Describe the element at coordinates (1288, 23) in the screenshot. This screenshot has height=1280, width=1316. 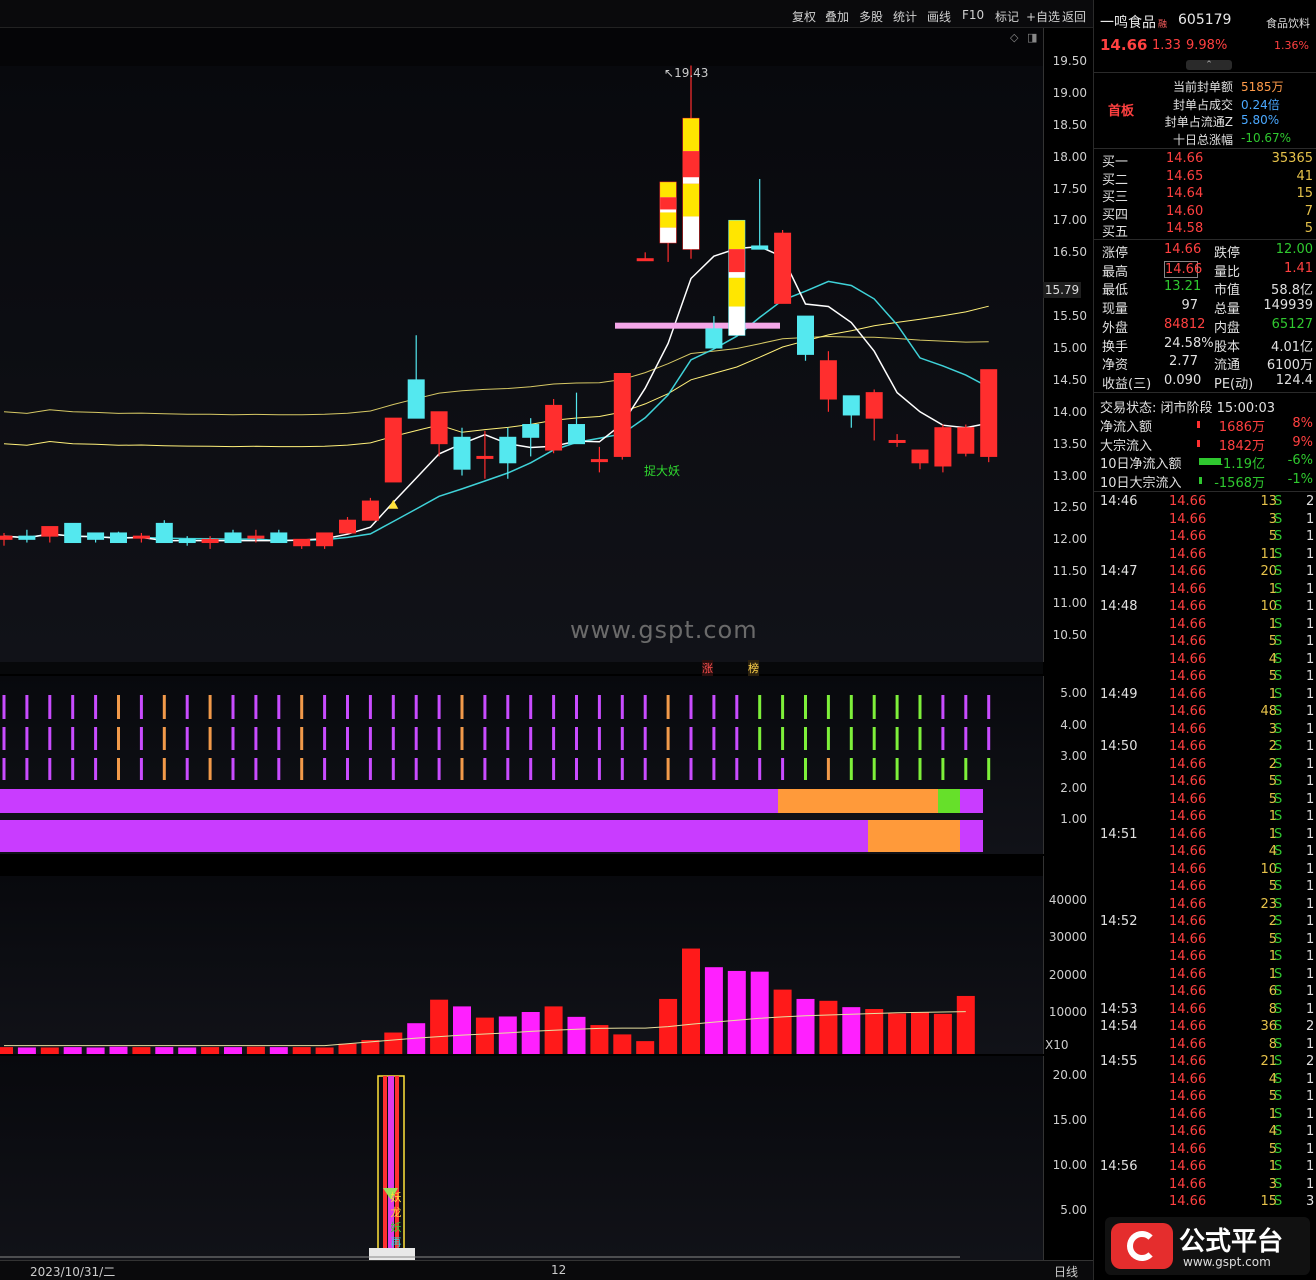
I see `sector-name: 食品饮料` at that location.